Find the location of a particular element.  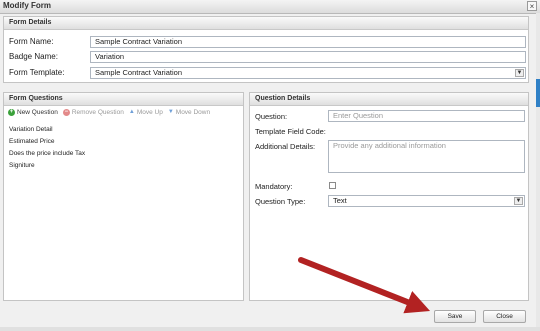

additional-details-label: Additional Details: is located at coordinates (285, 146).